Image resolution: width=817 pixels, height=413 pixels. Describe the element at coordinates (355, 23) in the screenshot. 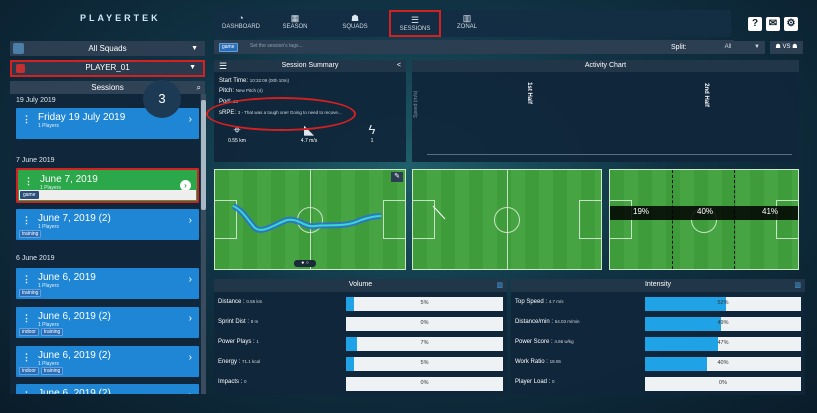

I see `nav-squads: ☗ SQUADS` at that location.